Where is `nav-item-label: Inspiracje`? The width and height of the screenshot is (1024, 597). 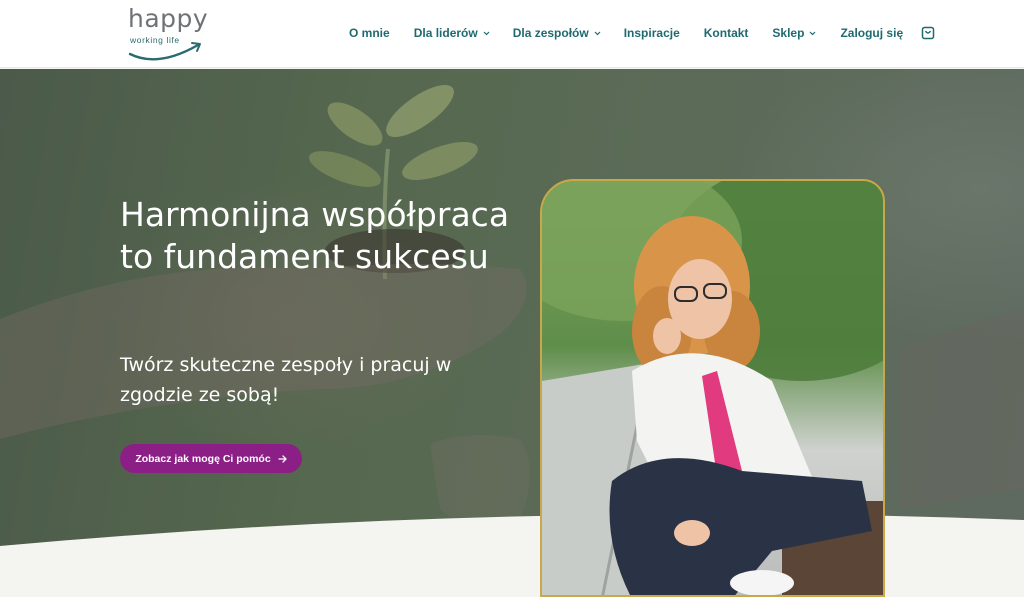
nav-item-label: Inspiracje is located at coordinates (651, 33).